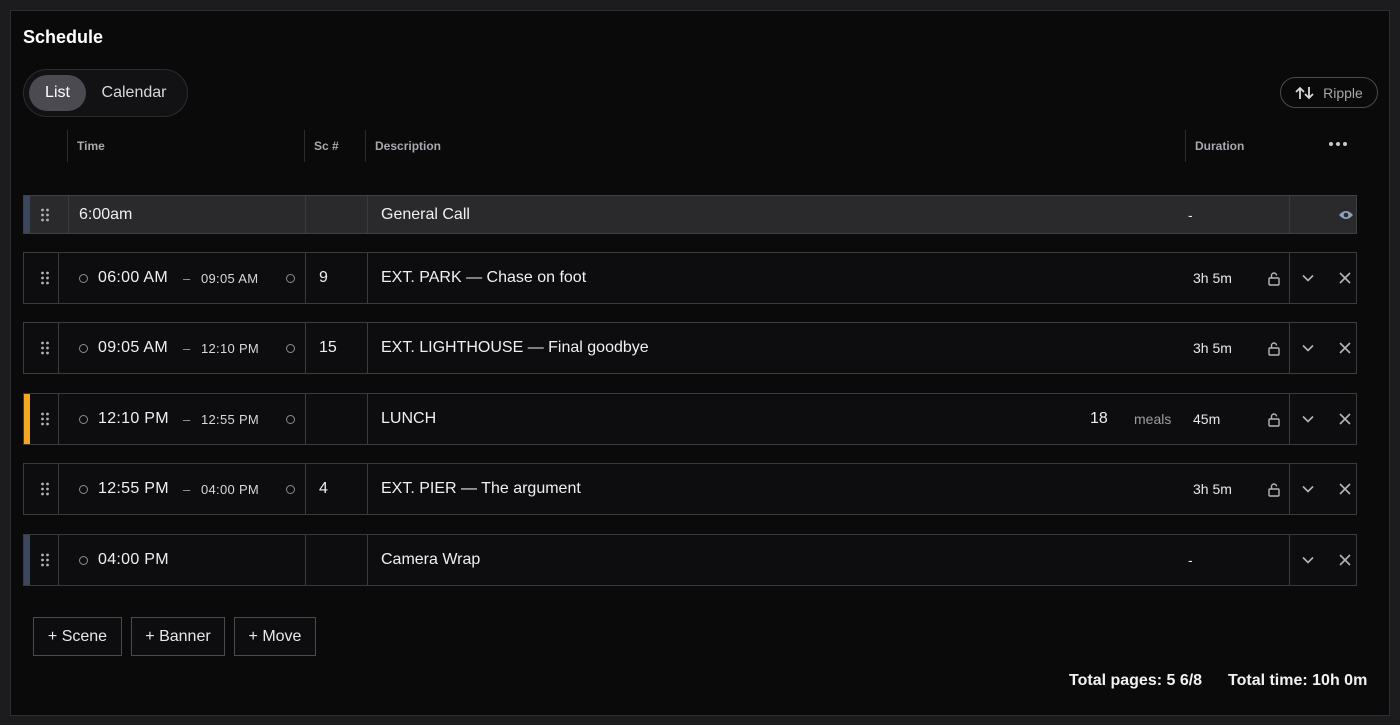 The image size is (1400, 725). Describe the element at coordinates (178, 636) in the screenshot. I see `add-banner-button: + Banner` at that location.